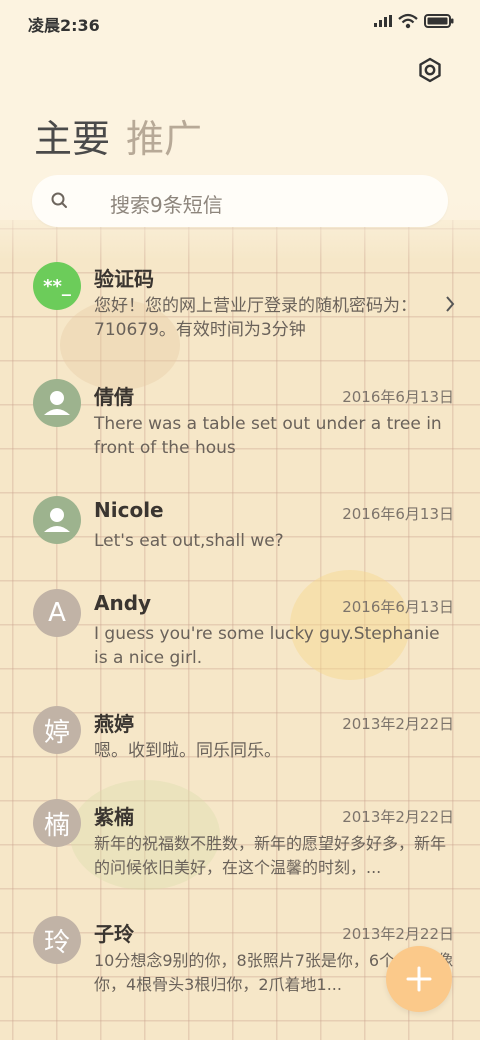 The height and width of the screenshot is (1040, 480). Describe the element at coordinates (240, 201) in the screenshot. I see `search-input: 搜索9条短信` at that location.